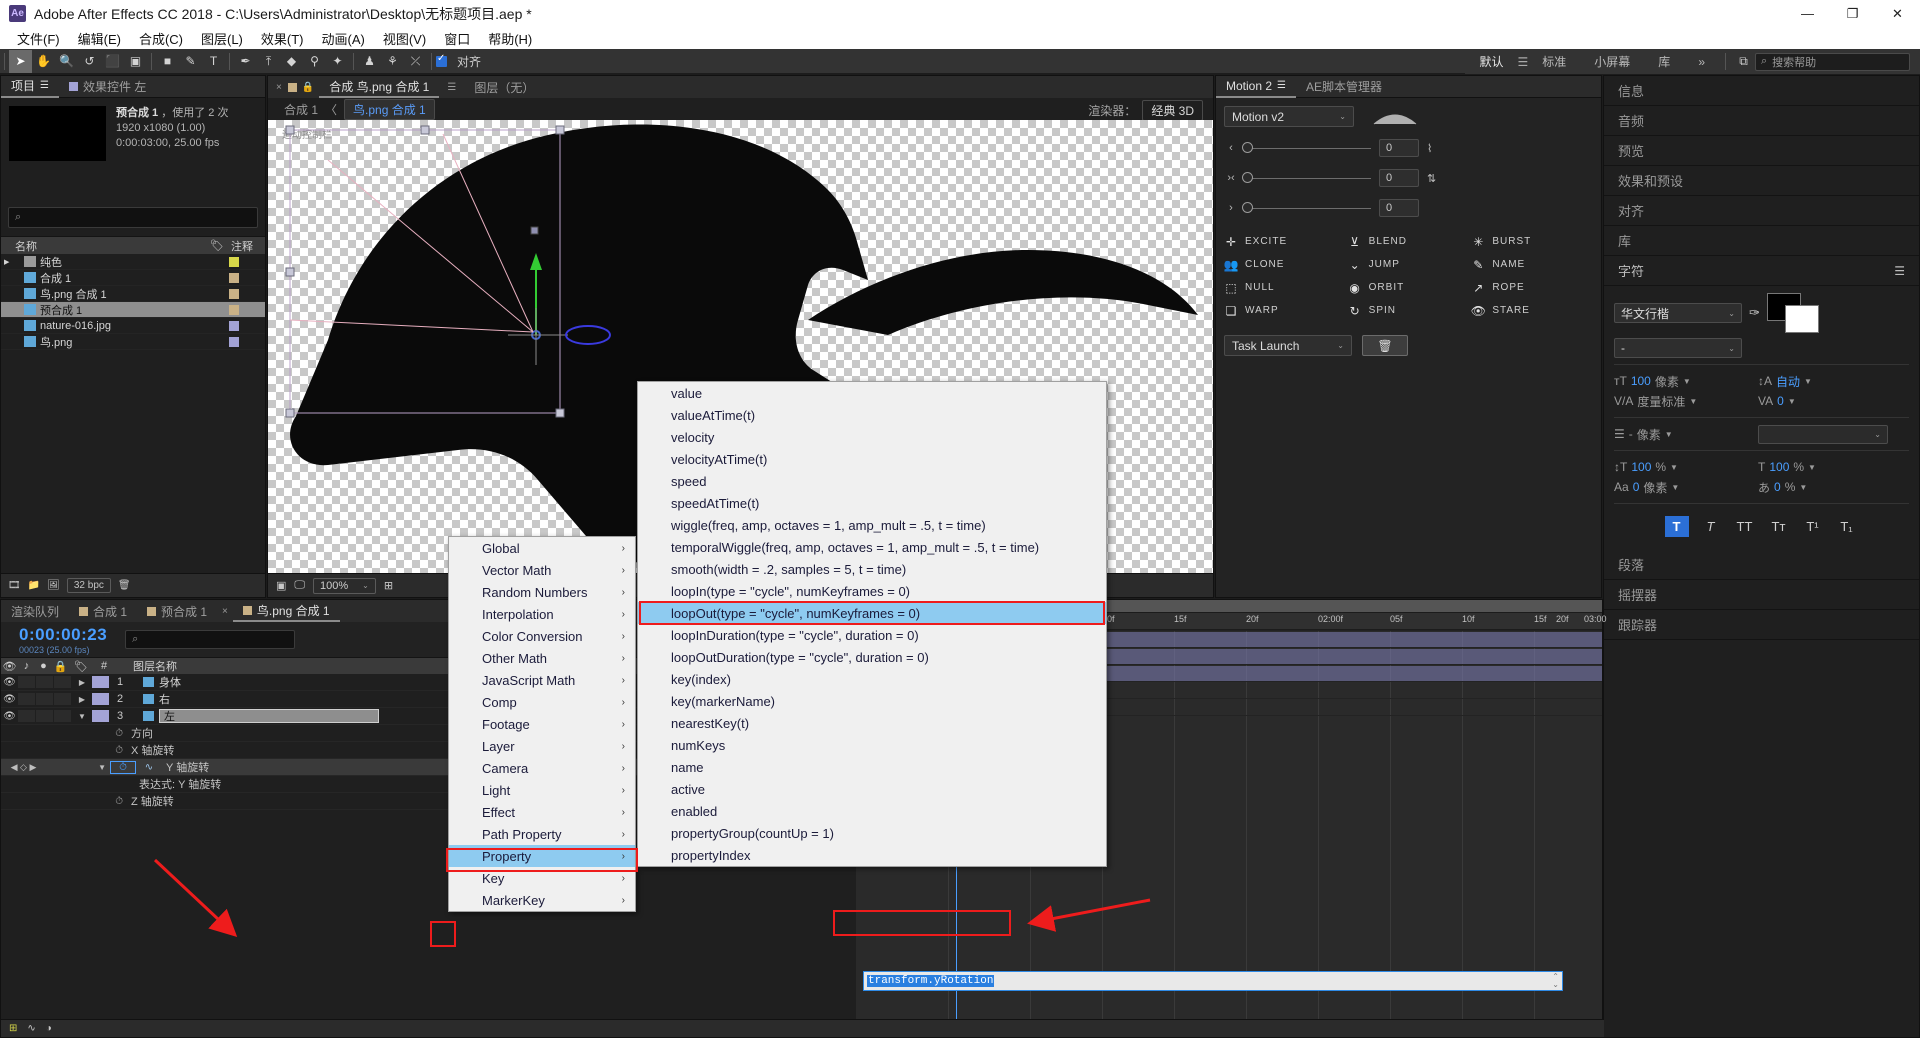 The image size is (1920, 1038). What do you see at coordinates (1172, 110) in the screenshot?
I see `renderer-value-button: 经典 3D` at bounding box center [1172, 110].